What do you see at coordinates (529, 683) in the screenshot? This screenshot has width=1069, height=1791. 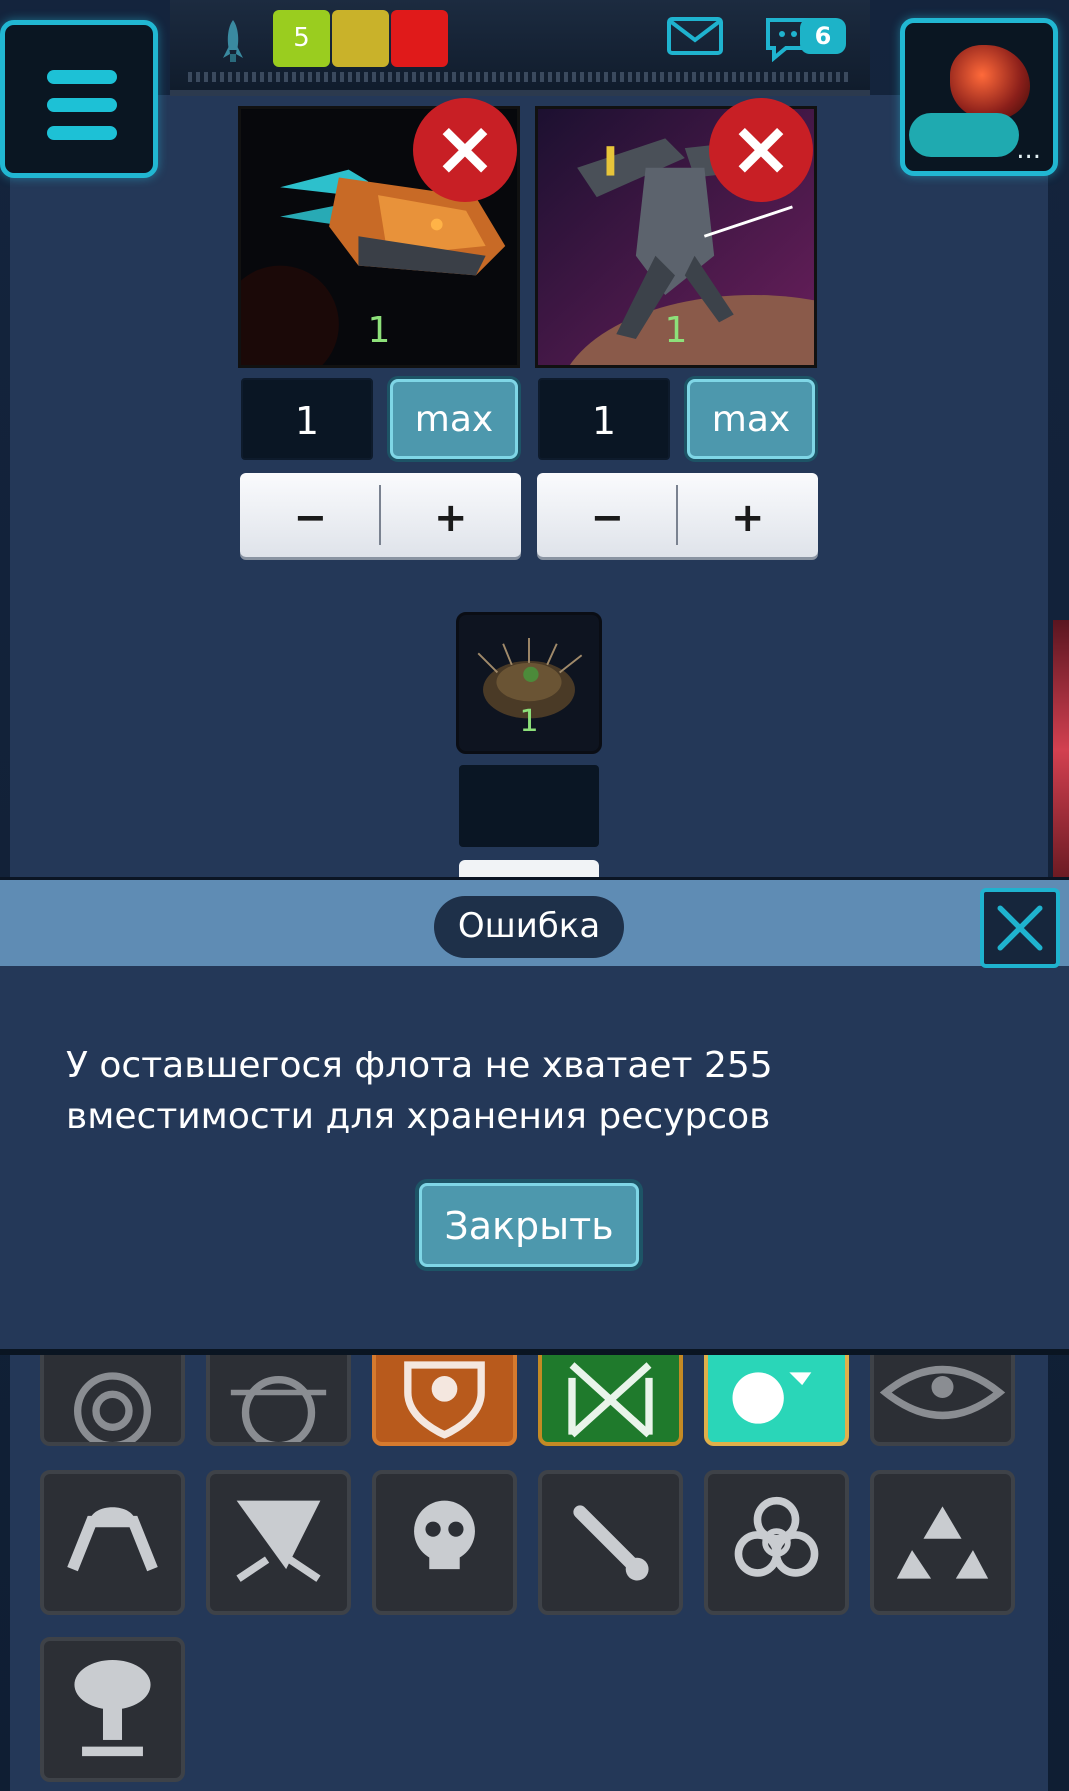 I see `cargo-card: 1` at bounding box center [529, 683].